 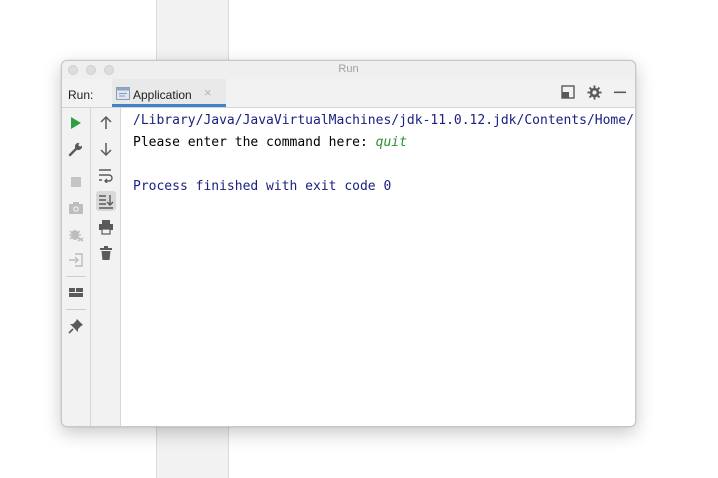 What do you see at coordinates (106, 149) in the screenshot?
I see `arrow-down-icon` at bounding box center [106, 149].